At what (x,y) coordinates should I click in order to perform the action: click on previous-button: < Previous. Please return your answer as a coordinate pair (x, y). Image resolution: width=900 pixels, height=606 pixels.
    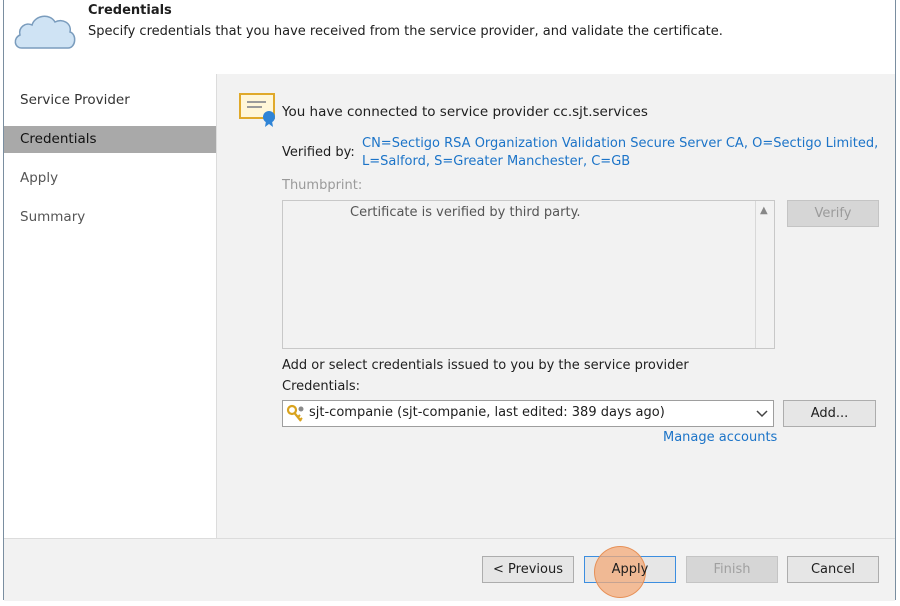
    Looking at the image, I should click on (528, 569).